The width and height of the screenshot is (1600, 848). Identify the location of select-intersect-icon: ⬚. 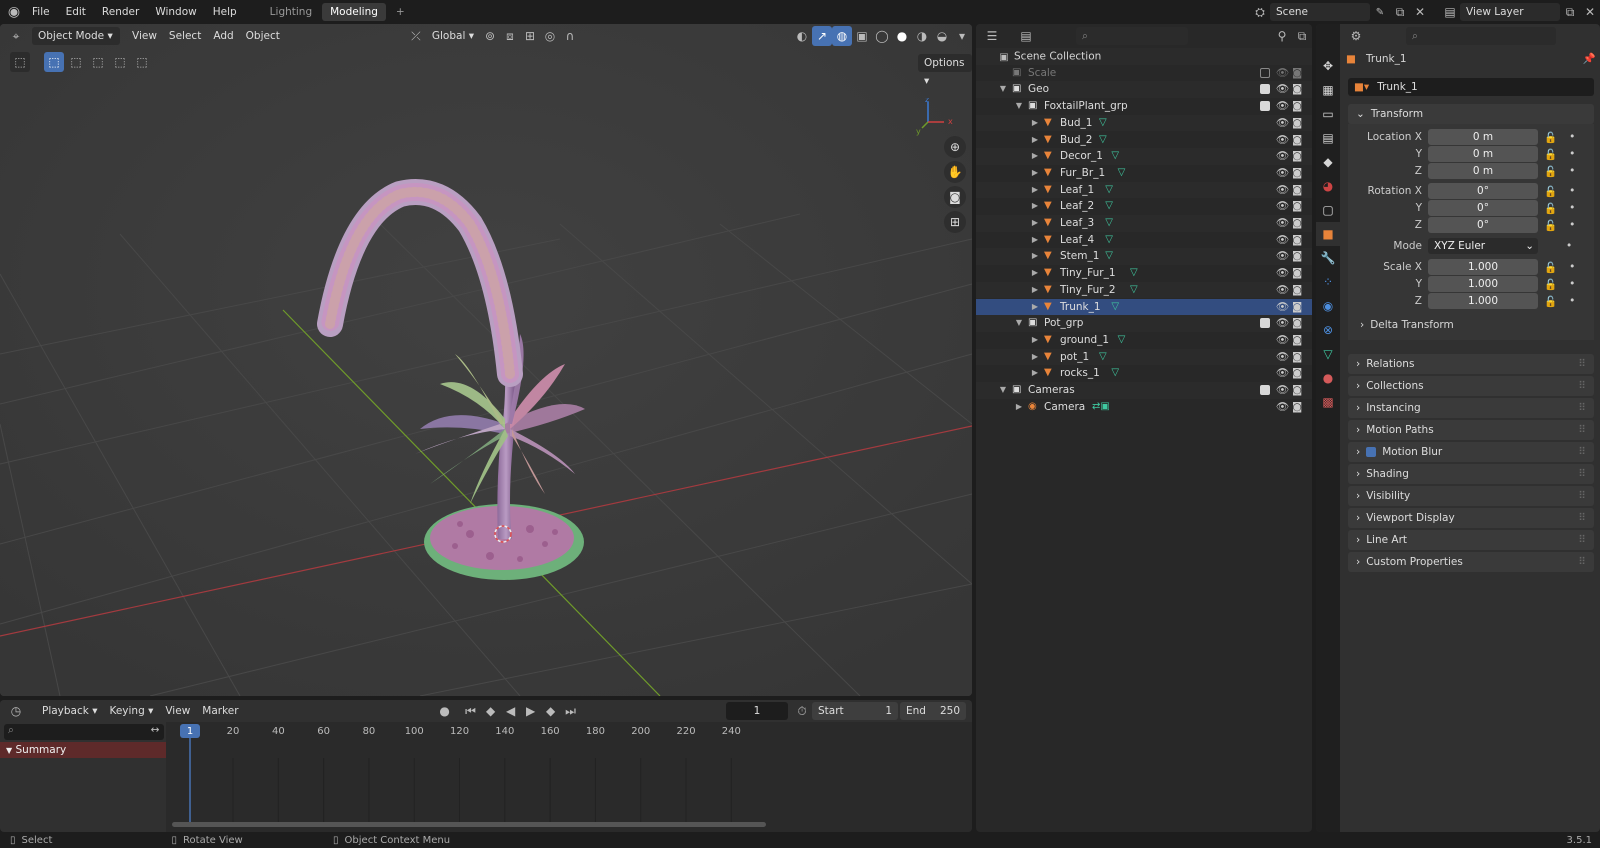
(142, 62).